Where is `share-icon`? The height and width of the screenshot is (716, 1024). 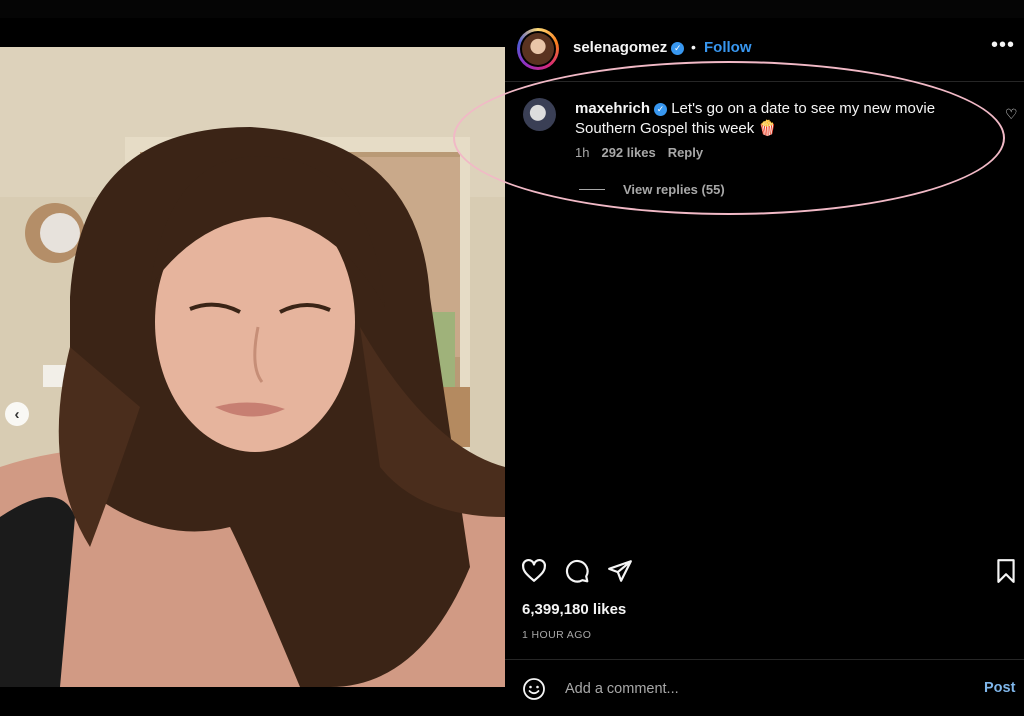
share-icon is located at coordinates (620, 571).